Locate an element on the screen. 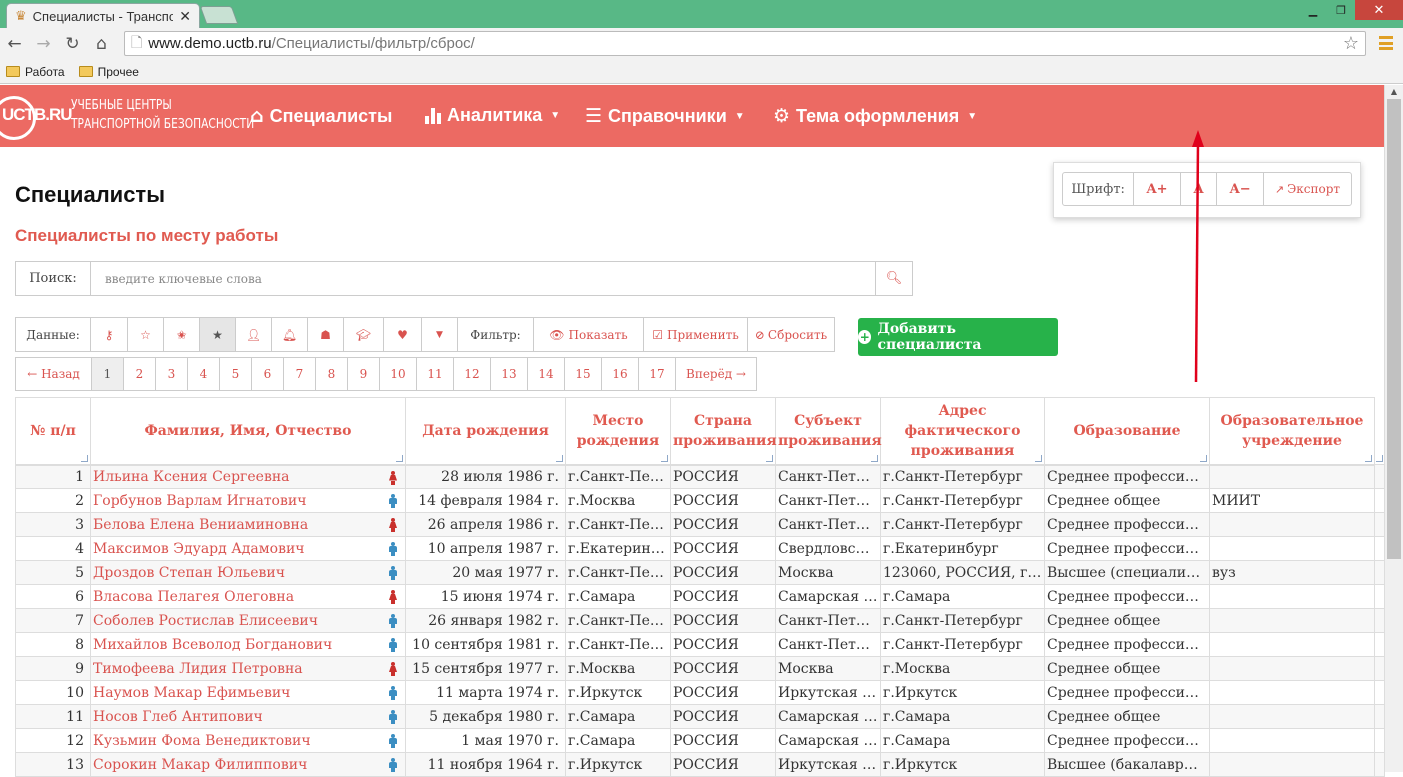 The width and height of the screenshot is (1403, 777). pager-page-11: 11 is located at coordinates (435, 374).